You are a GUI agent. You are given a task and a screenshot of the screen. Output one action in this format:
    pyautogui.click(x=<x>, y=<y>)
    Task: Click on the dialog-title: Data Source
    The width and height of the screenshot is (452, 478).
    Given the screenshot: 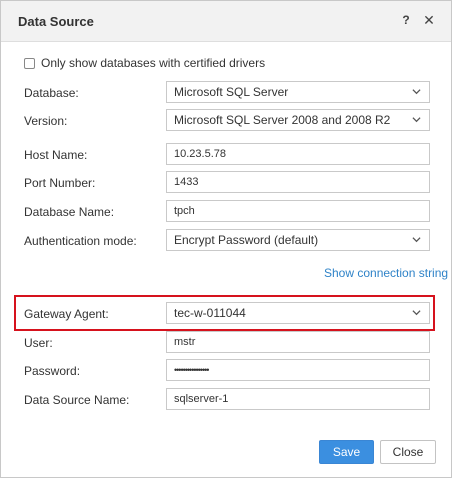 What is the action you would take?
    pyautogui.click(x=56, y=21)
    